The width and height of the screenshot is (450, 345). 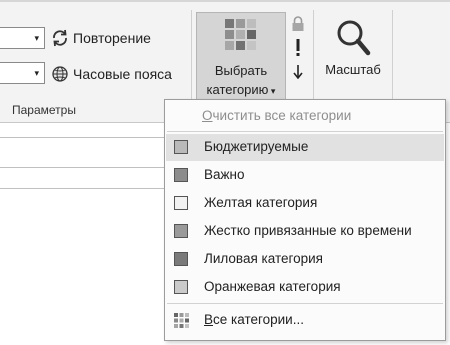 What do you see at coordinates (308, 230) in the screenshot?
I see `menu-item-label: Жестко привязанные ко времени` at bounding box center [308, 230].